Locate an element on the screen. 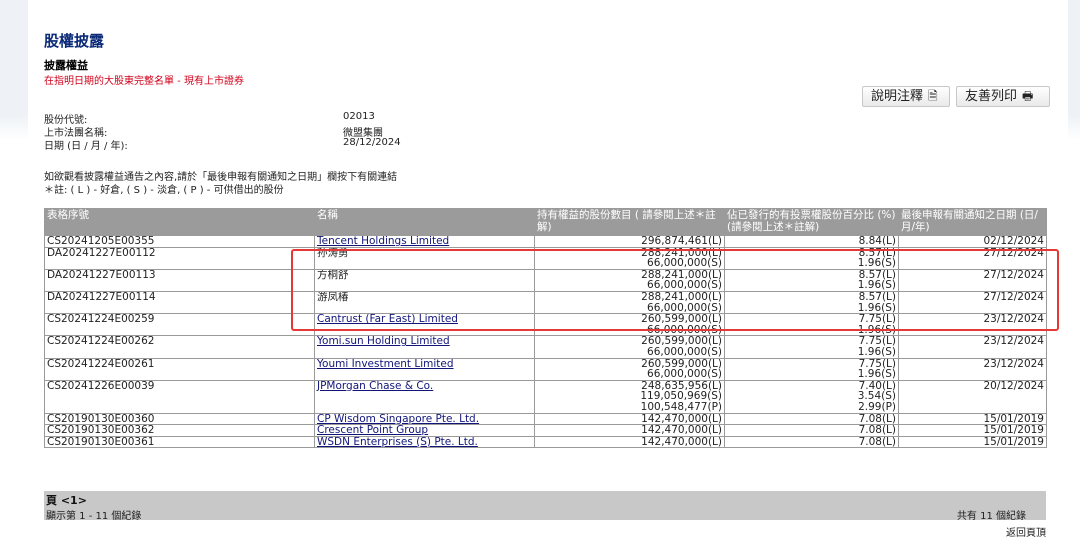 This screenshot has width=1080, height=543. records-total: 共有 11 個紀錄 is located at coordinates (991, 516).